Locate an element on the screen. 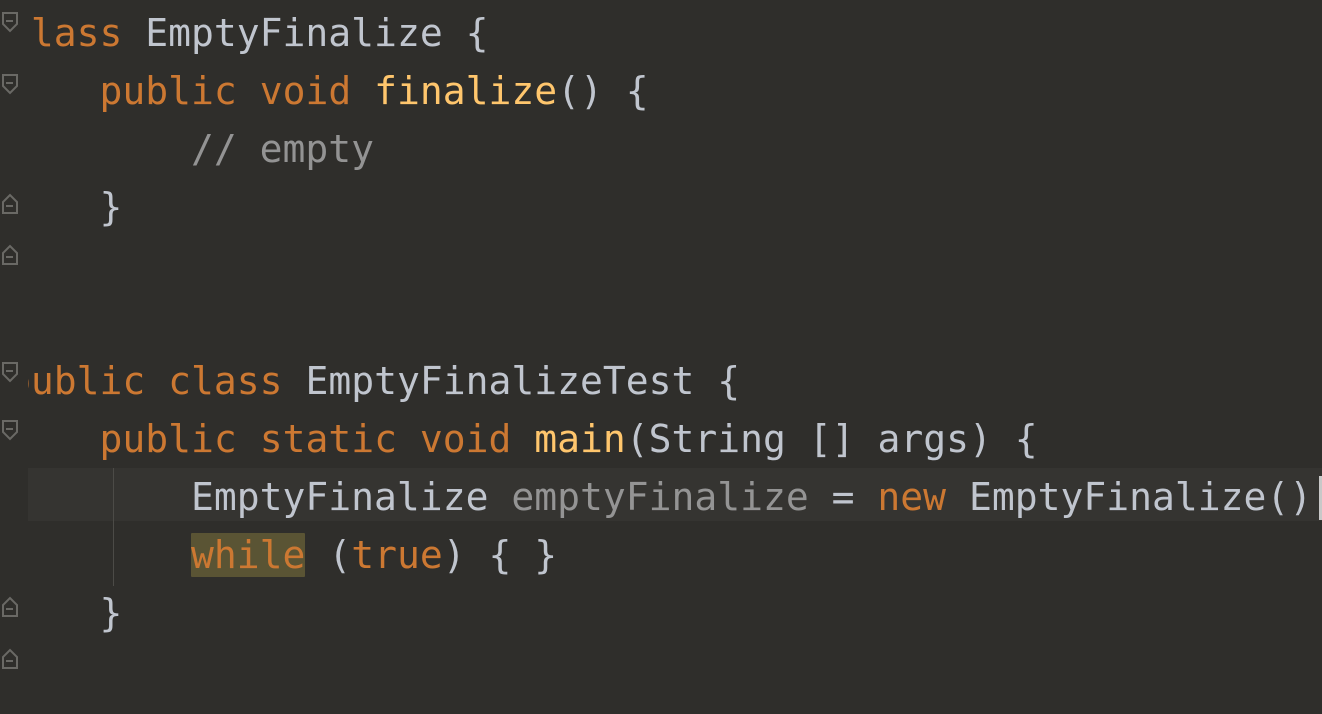 The width and height of the screenshot is (1322, 714). code-token: ( is located at coordinates (340, 555).